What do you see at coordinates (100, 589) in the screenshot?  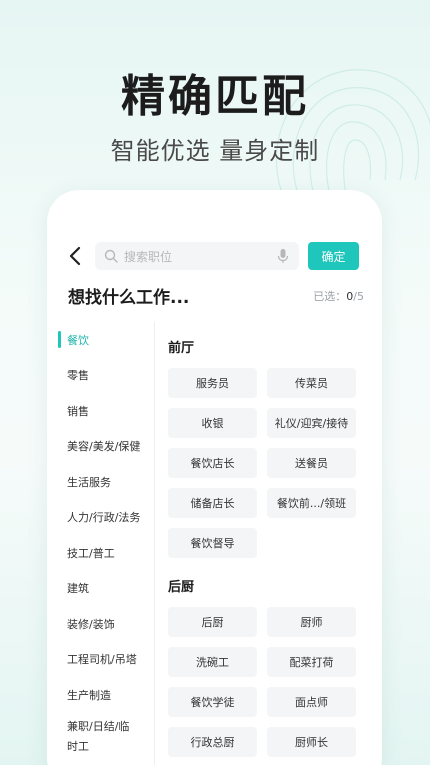 I see `sidebar-item-construction: 建筑` at bounding box center [100, 589].